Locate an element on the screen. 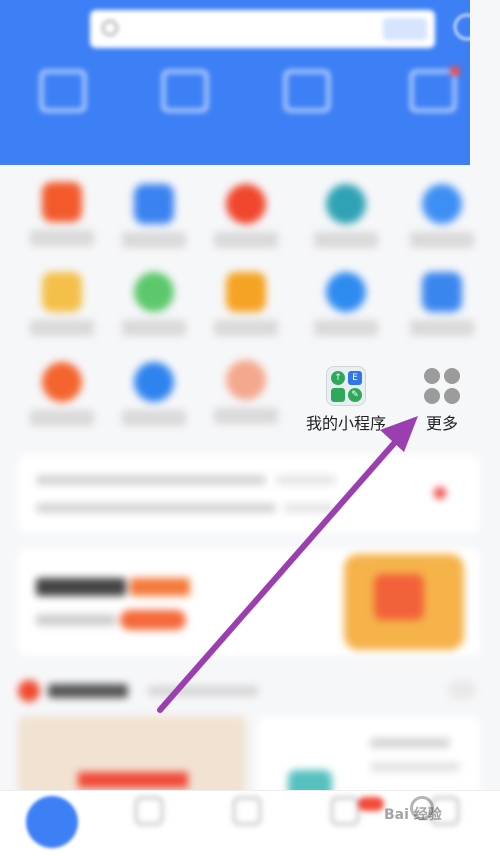 The height and width of the screenshot is (856, 500). my-mini-programs-button: ↑ E ✎ 我的小程序 is located at coordinates (346, 399).